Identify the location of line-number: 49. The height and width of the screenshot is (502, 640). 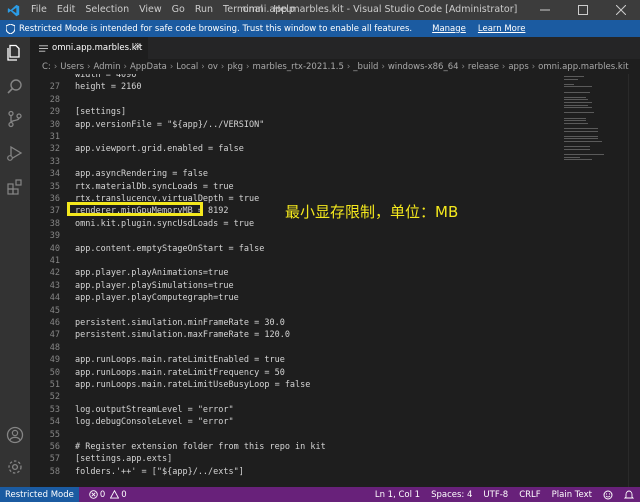
(54, 360).